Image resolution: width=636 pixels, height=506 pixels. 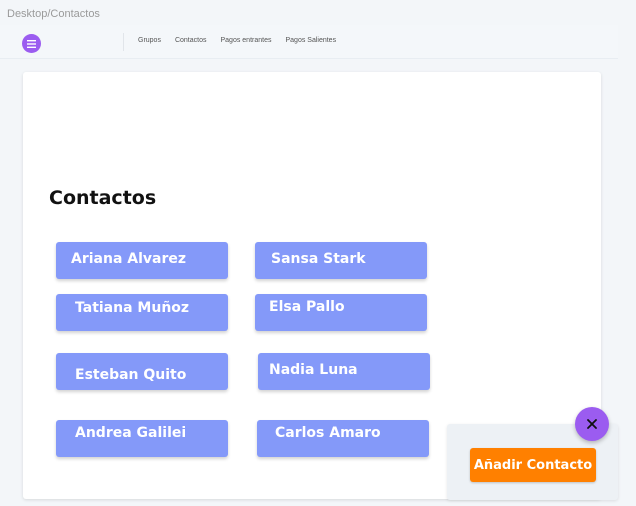 I want to click on frame-label: Desktop/Contactos, so click(x=53, y=14).